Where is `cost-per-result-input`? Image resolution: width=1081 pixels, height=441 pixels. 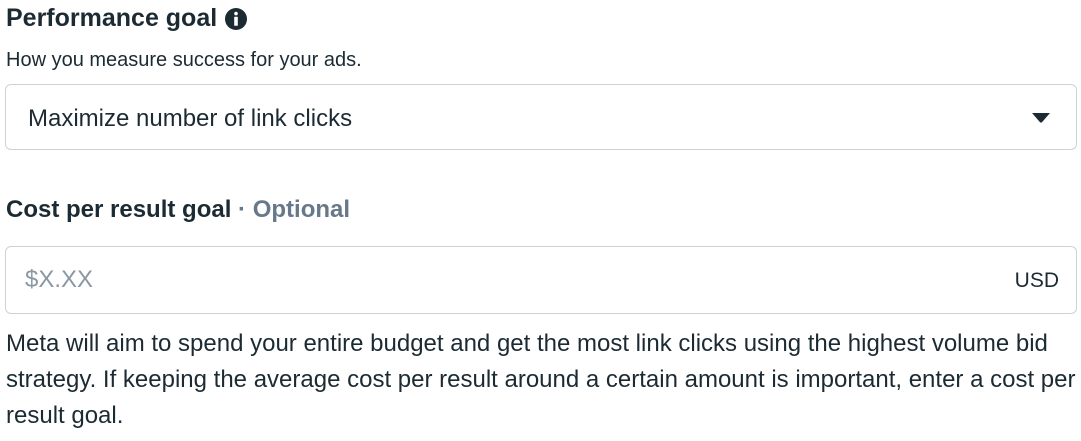 cost-per-result-input is located at coordinates (486, 280).